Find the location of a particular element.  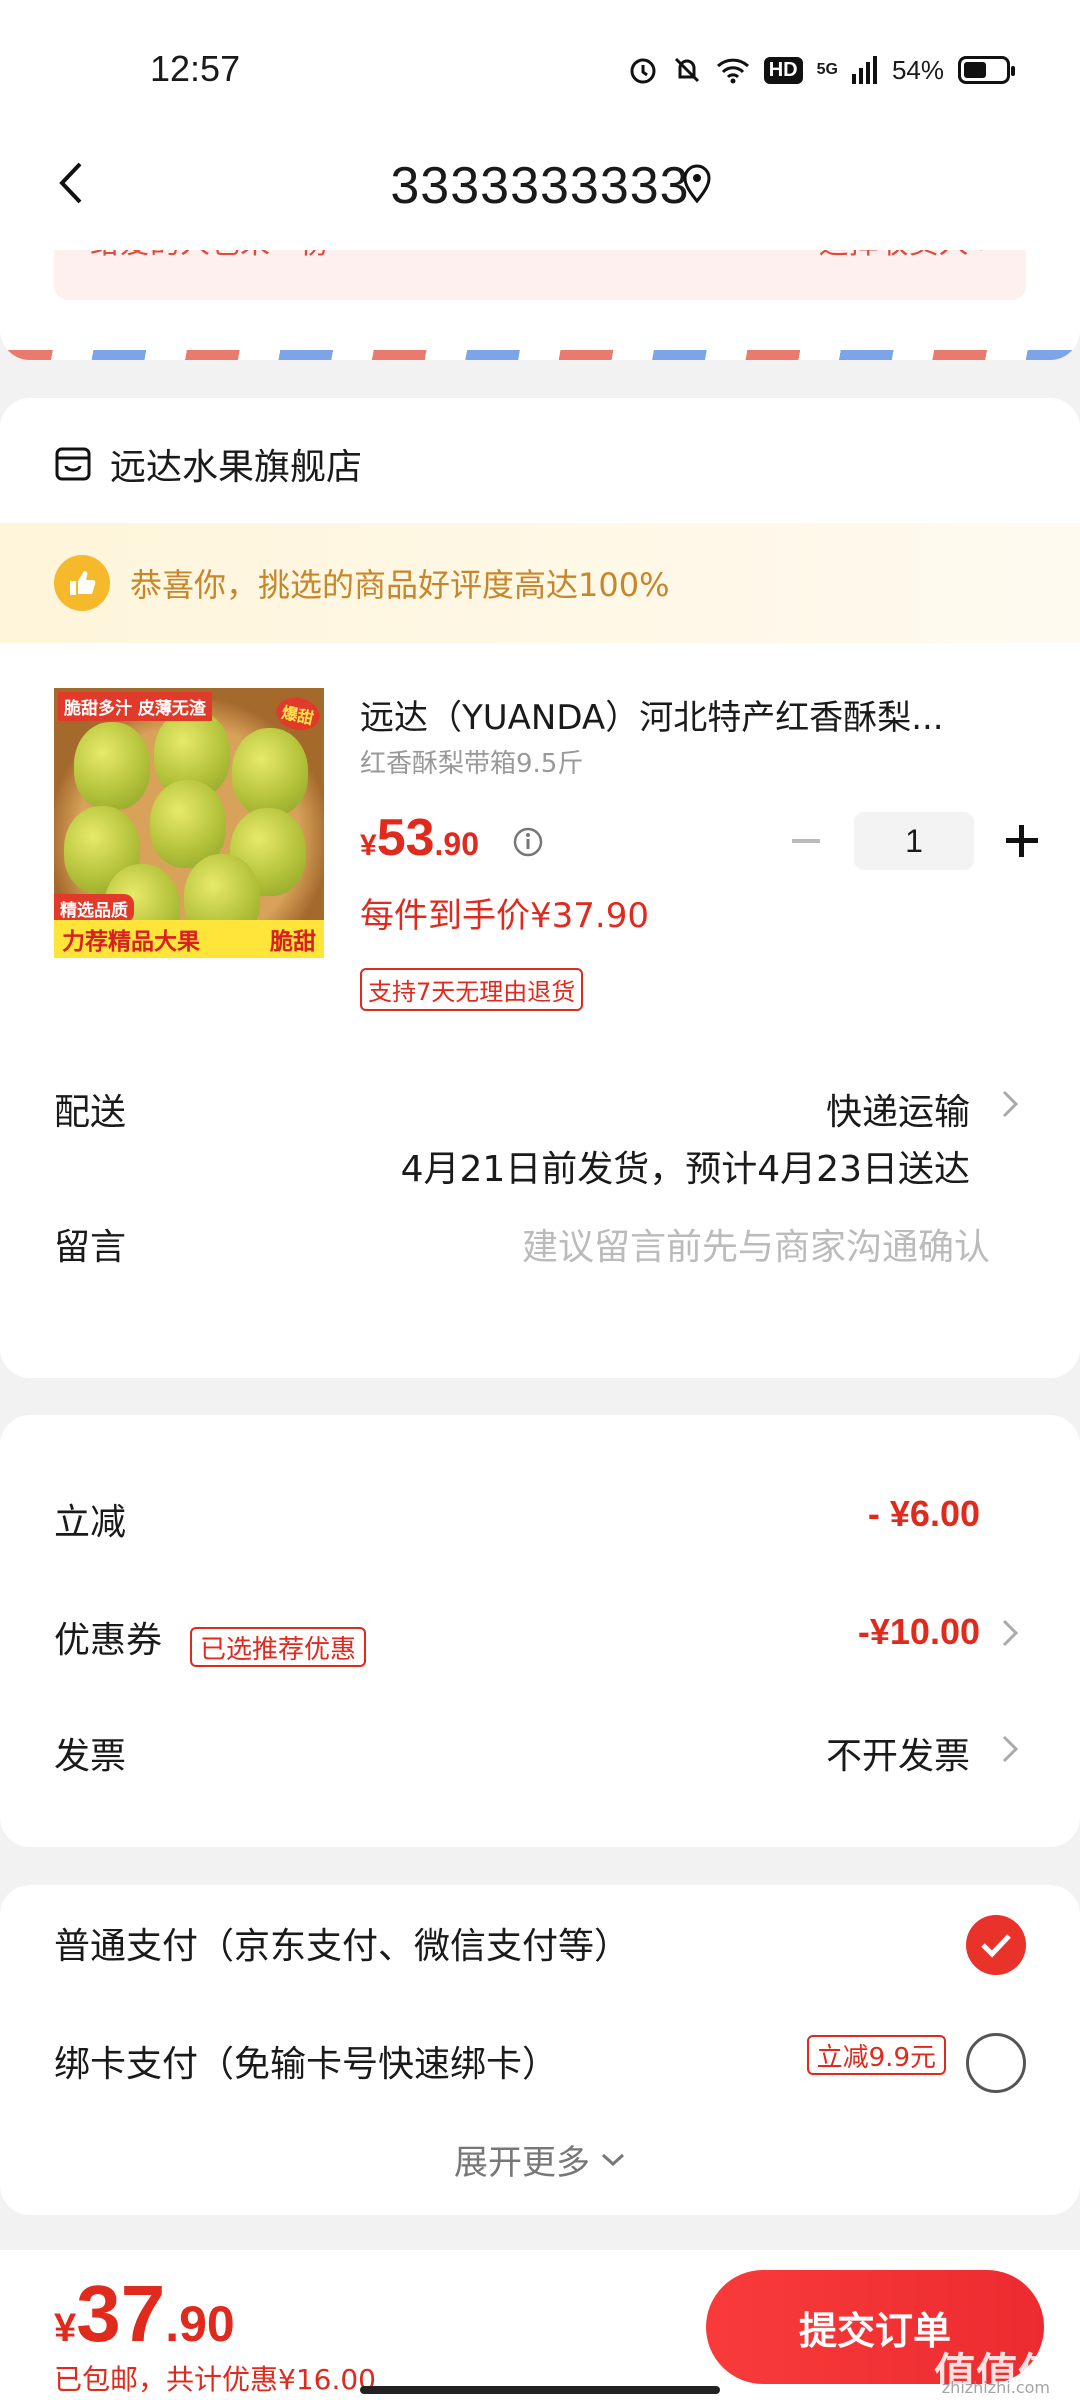

image-tag: 脆甜 is located at coordinates (293, 942).